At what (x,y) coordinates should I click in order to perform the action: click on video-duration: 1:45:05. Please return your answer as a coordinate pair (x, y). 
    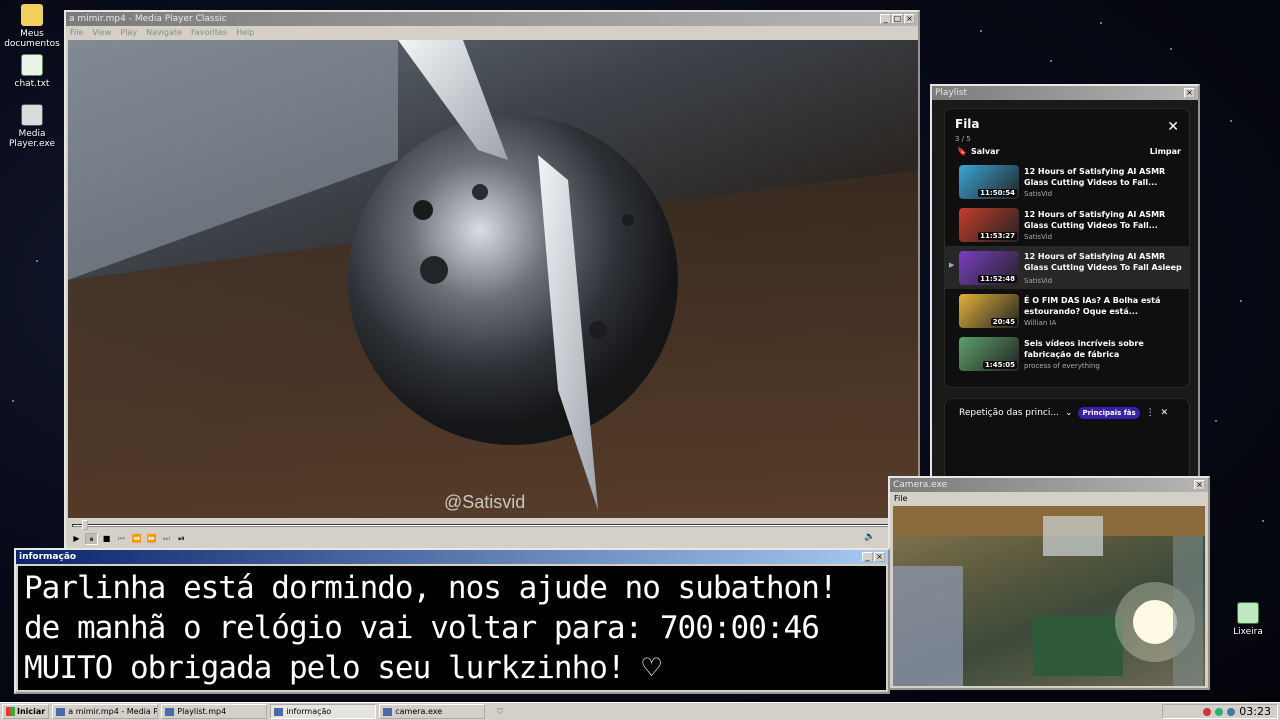
    Looking at the image, I should click on (1000, 364).